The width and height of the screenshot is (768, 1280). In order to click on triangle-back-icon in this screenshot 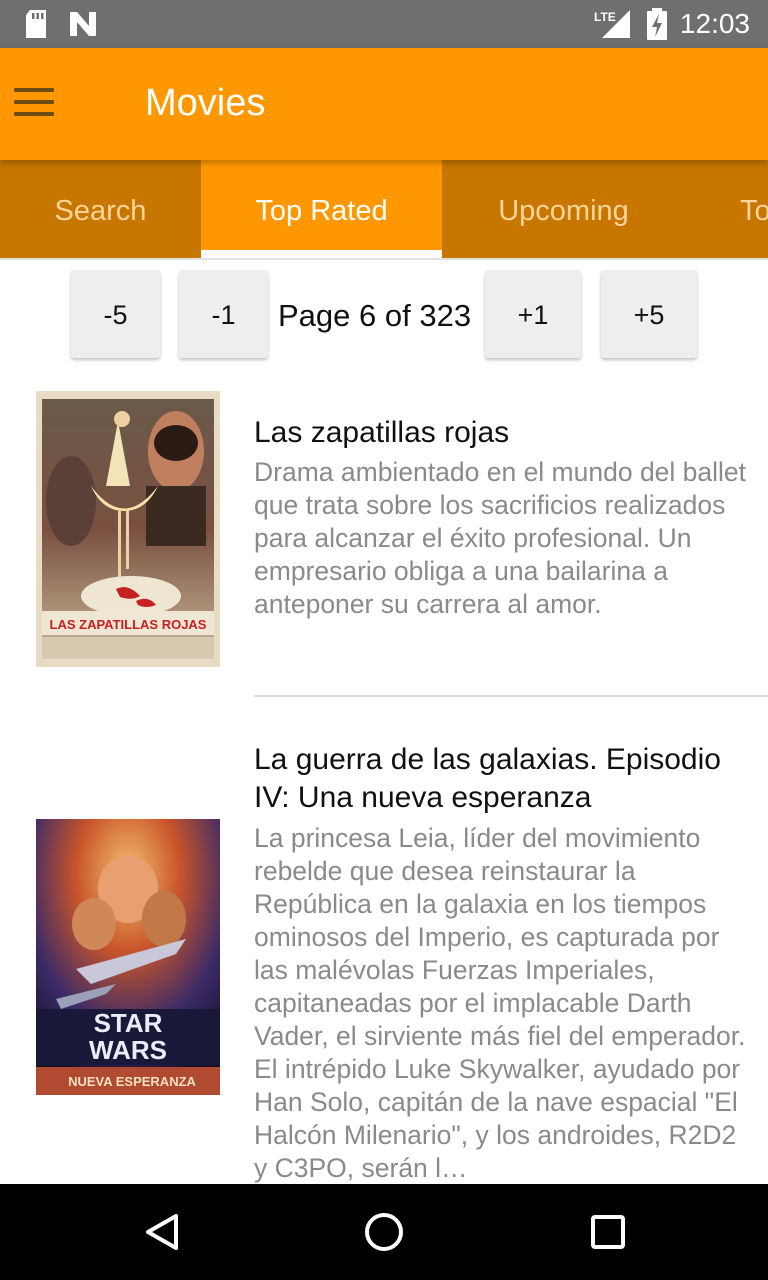, I will do `click(162, 1232)`.